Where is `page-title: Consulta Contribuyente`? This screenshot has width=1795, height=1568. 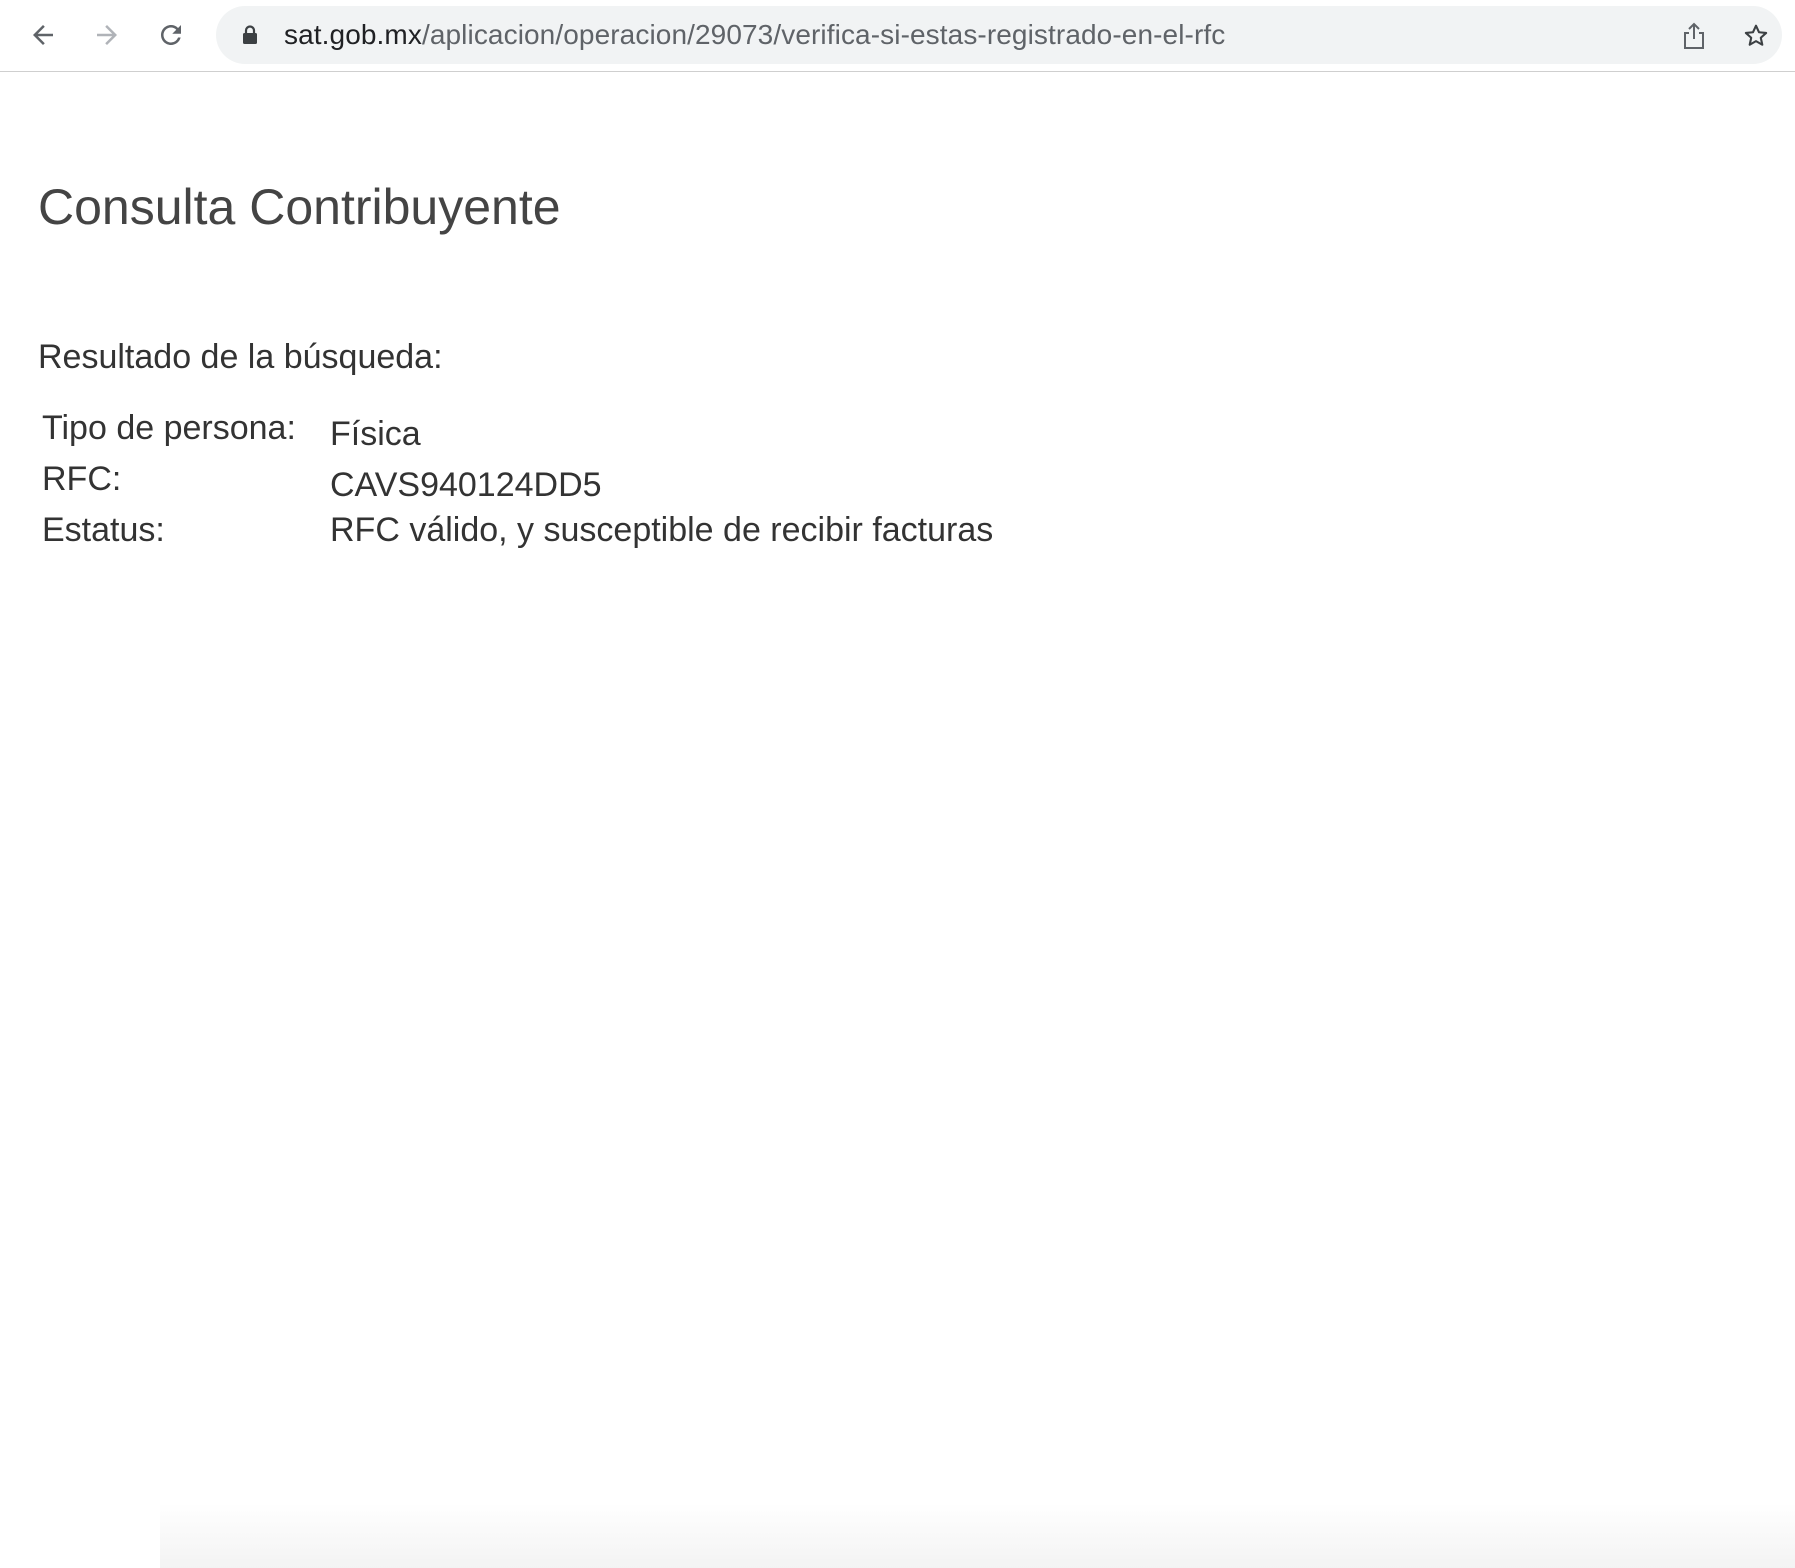
page-title: Consulta Contribuyente is located at coordinates (299, 207).